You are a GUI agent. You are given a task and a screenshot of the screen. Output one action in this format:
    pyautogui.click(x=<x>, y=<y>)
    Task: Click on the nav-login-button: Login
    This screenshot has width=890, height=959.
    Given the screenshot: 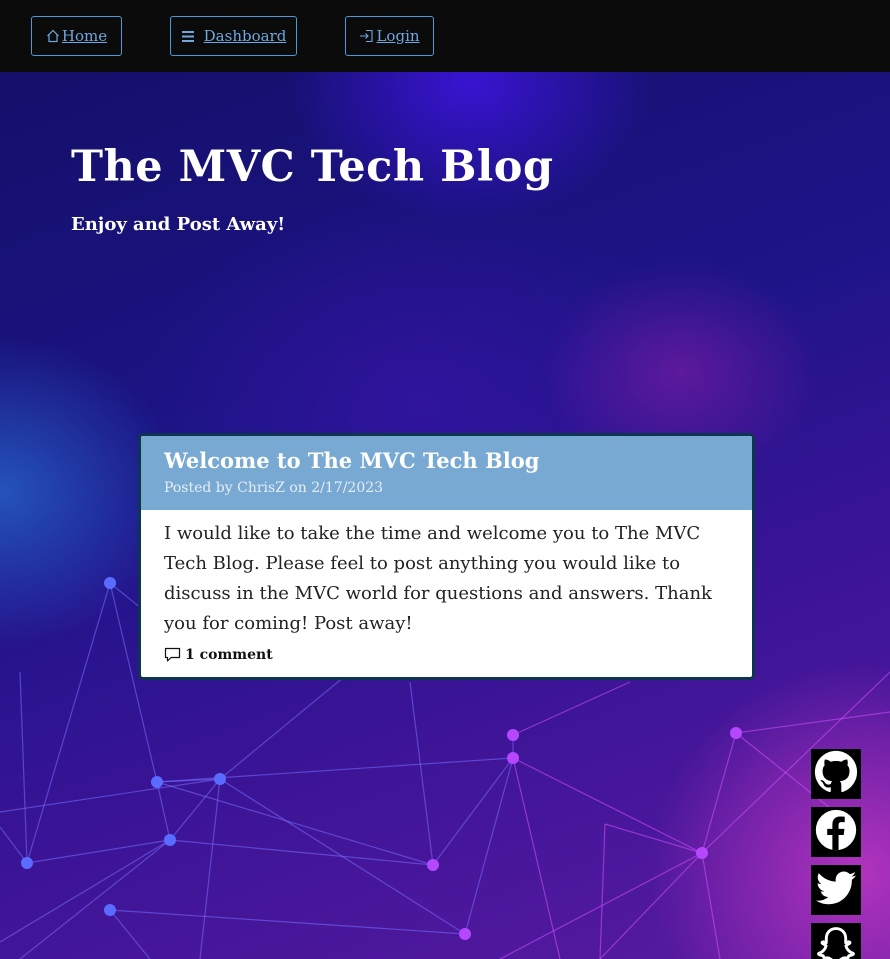 What is the action you would take?
    pyautogui.click(x=389, y=36)
    